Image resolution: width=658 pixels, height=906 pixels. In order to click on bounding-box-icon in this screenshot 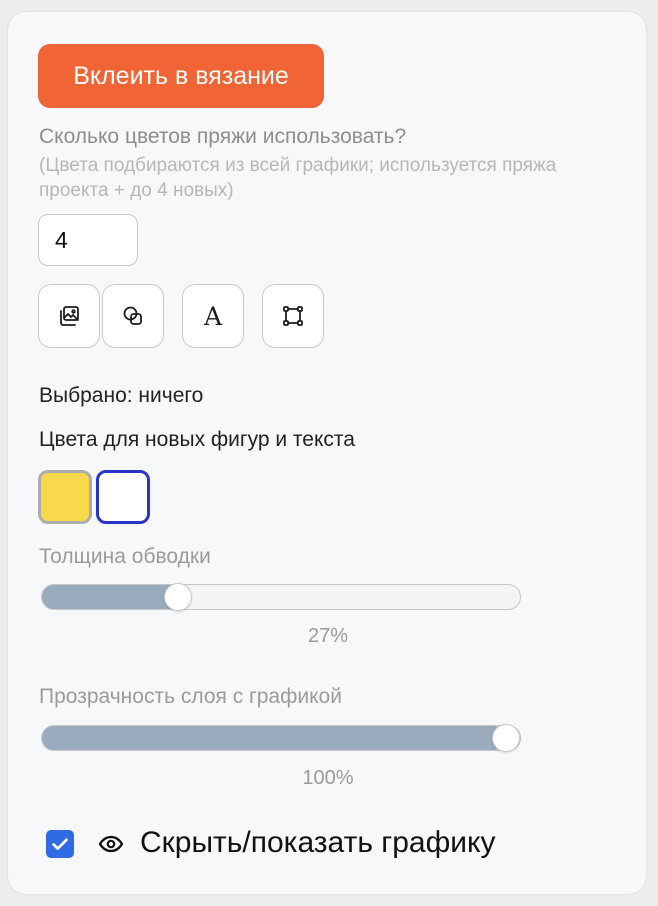, I will do `click(293, 316)`.